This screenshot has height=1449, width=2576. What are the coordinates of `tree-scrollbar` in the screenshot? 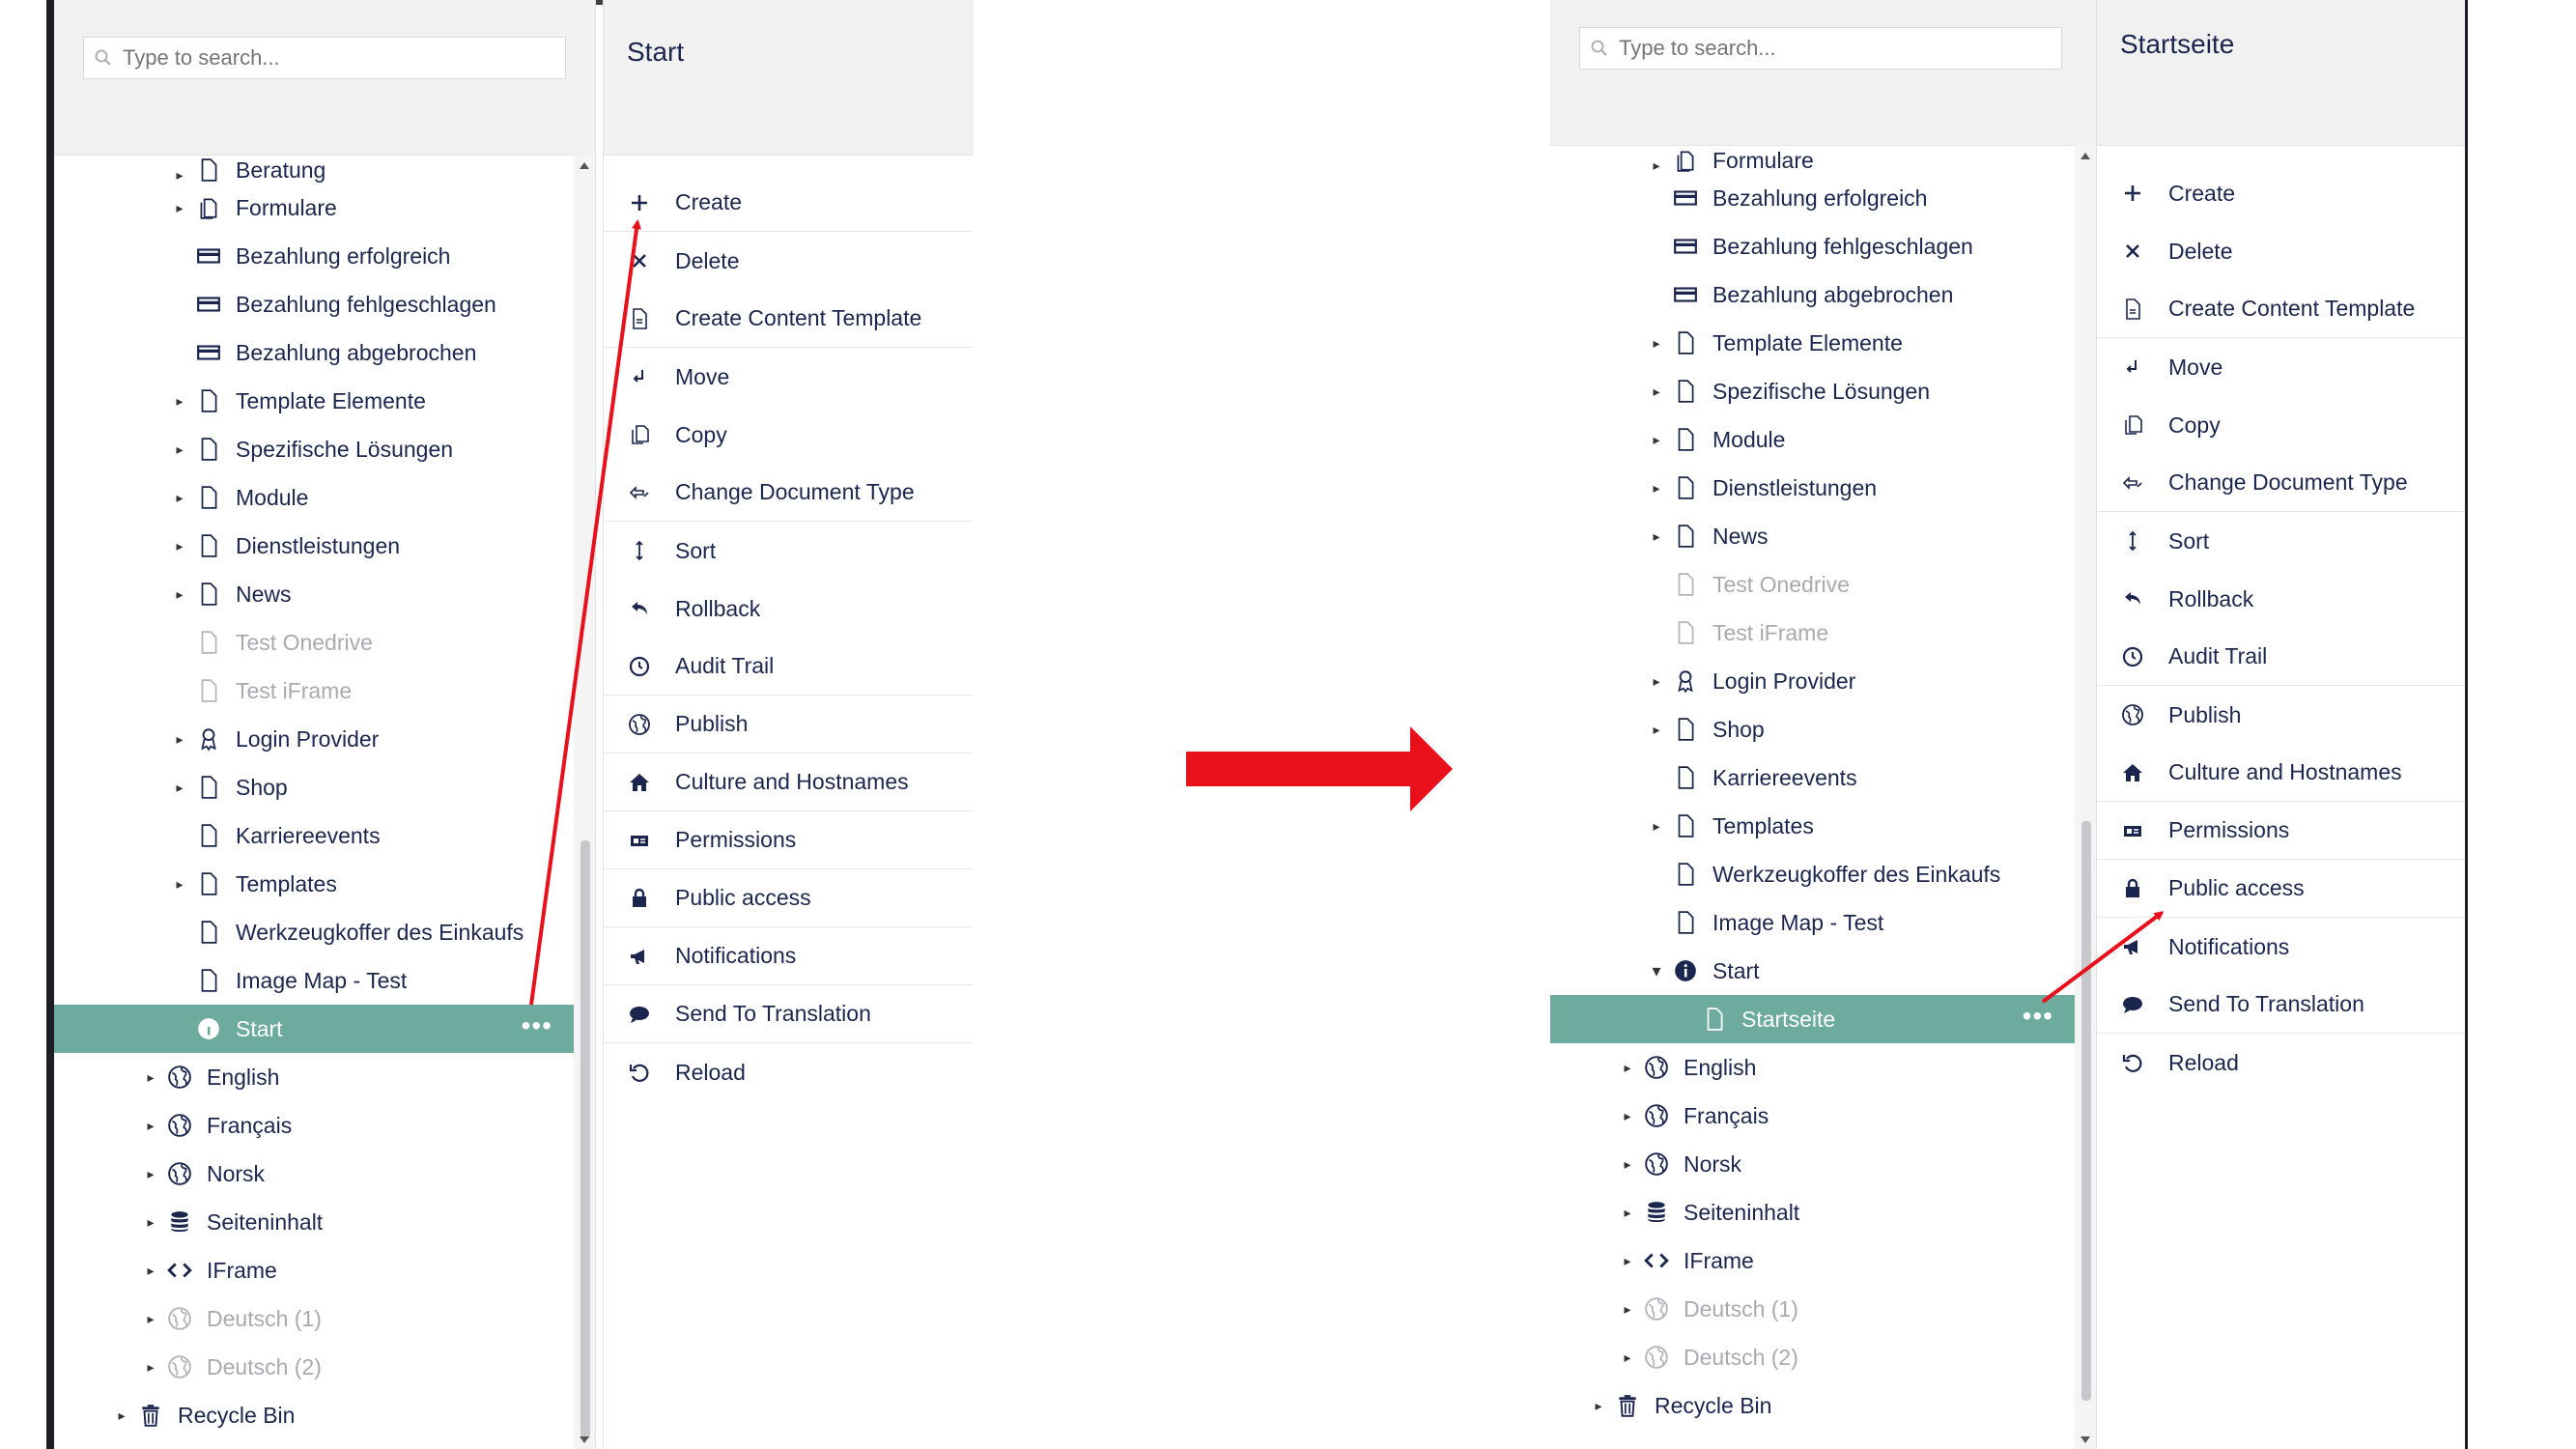 It's located at (2085, 797).